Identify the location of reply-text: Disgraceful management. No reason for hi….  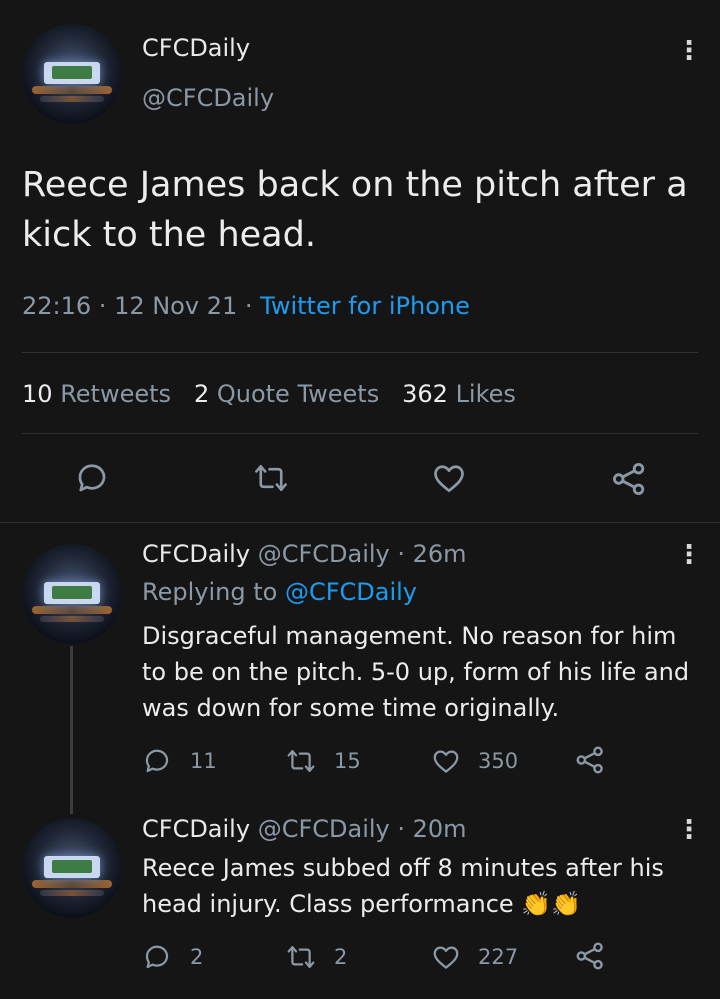
(416, 672).